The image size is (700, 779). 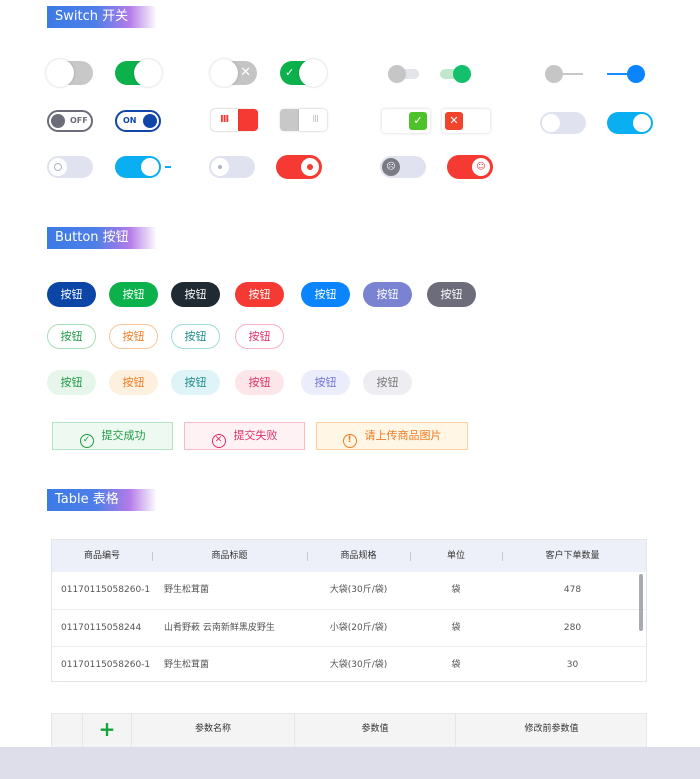 I want to click on table-header: 商品编号 商品标题 商品规格 单位 客户下单数量, so click(x=349, y=556).